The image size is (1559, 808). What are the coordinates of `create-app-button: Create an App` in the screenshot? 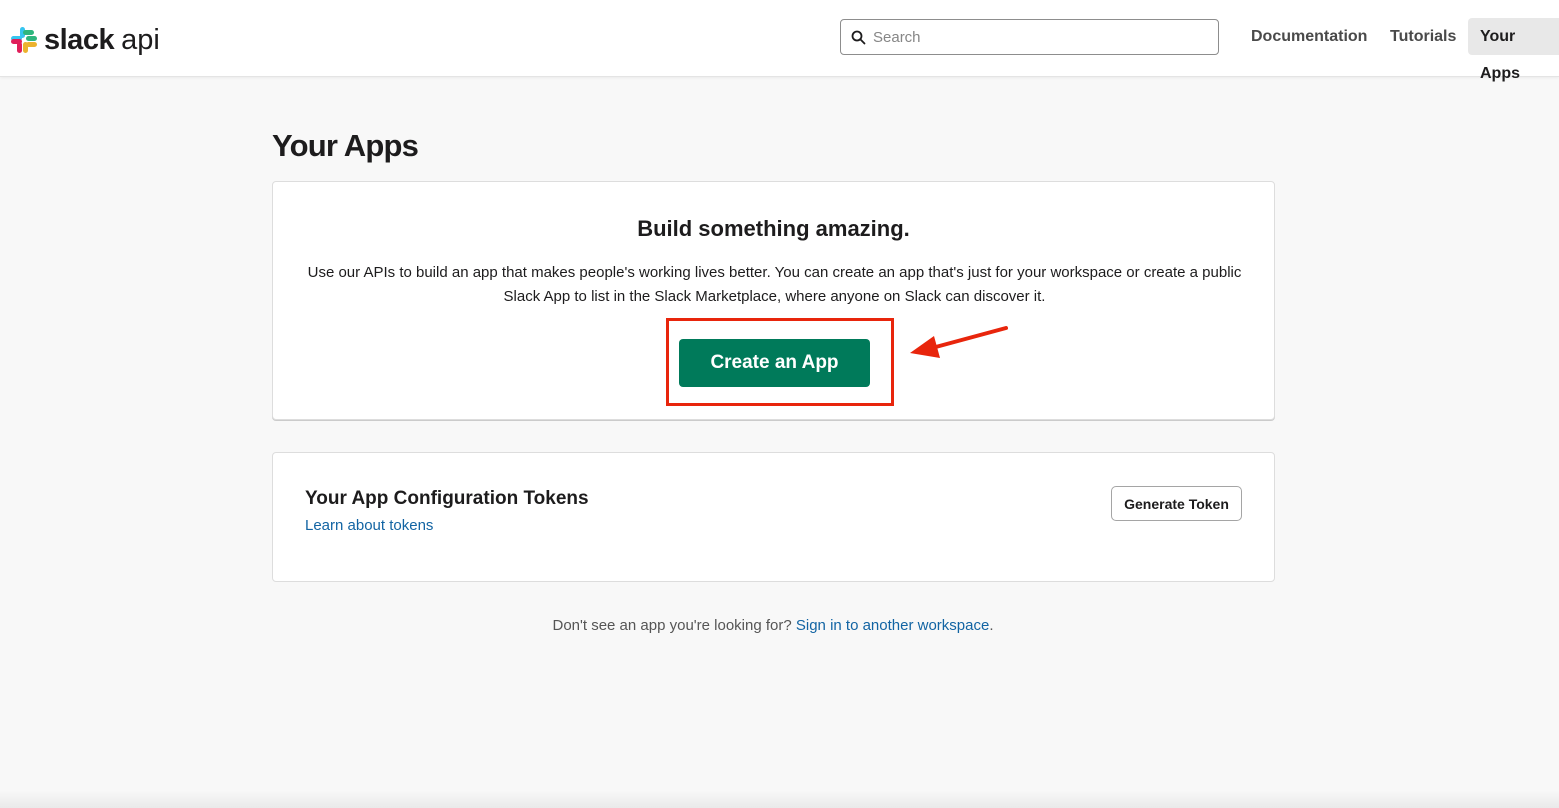 It's located at (774, 363).